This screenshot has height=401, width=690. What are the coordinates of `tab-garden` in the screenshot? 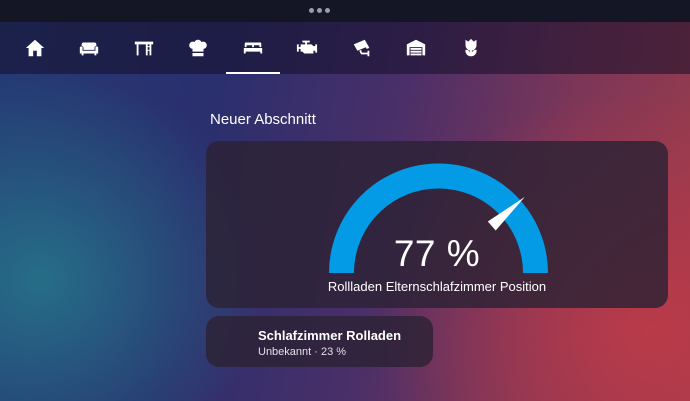 It's located at (471, 48).